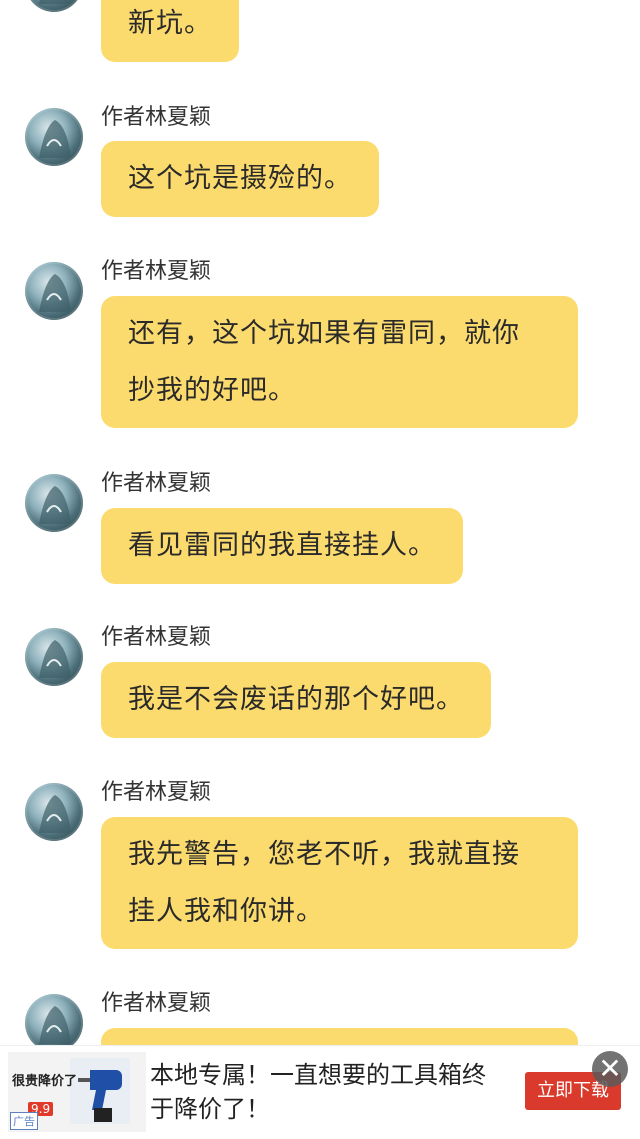 Image resolution: width=640 pixels, height=1139 pixels. I want to click on message-bubble: 看见雷同的我直接挂人。, so click(282, 546).